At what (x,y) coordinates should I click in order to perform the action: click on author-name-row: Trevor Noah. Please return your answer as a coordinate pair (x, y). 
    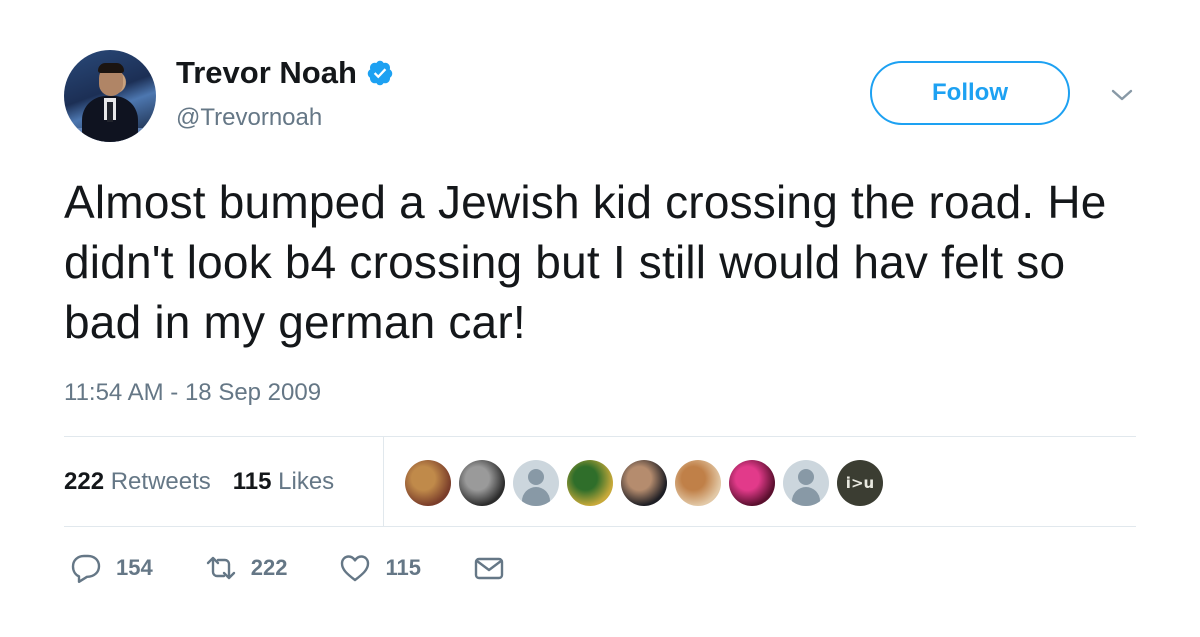
    Looking at the image, I should click on (285, 73).